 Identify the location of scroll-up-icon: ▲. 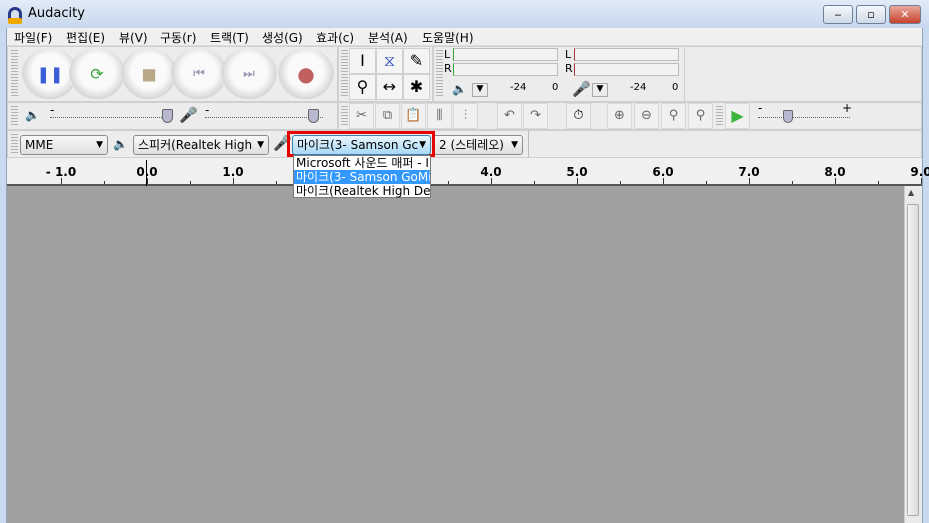
(911, 192).